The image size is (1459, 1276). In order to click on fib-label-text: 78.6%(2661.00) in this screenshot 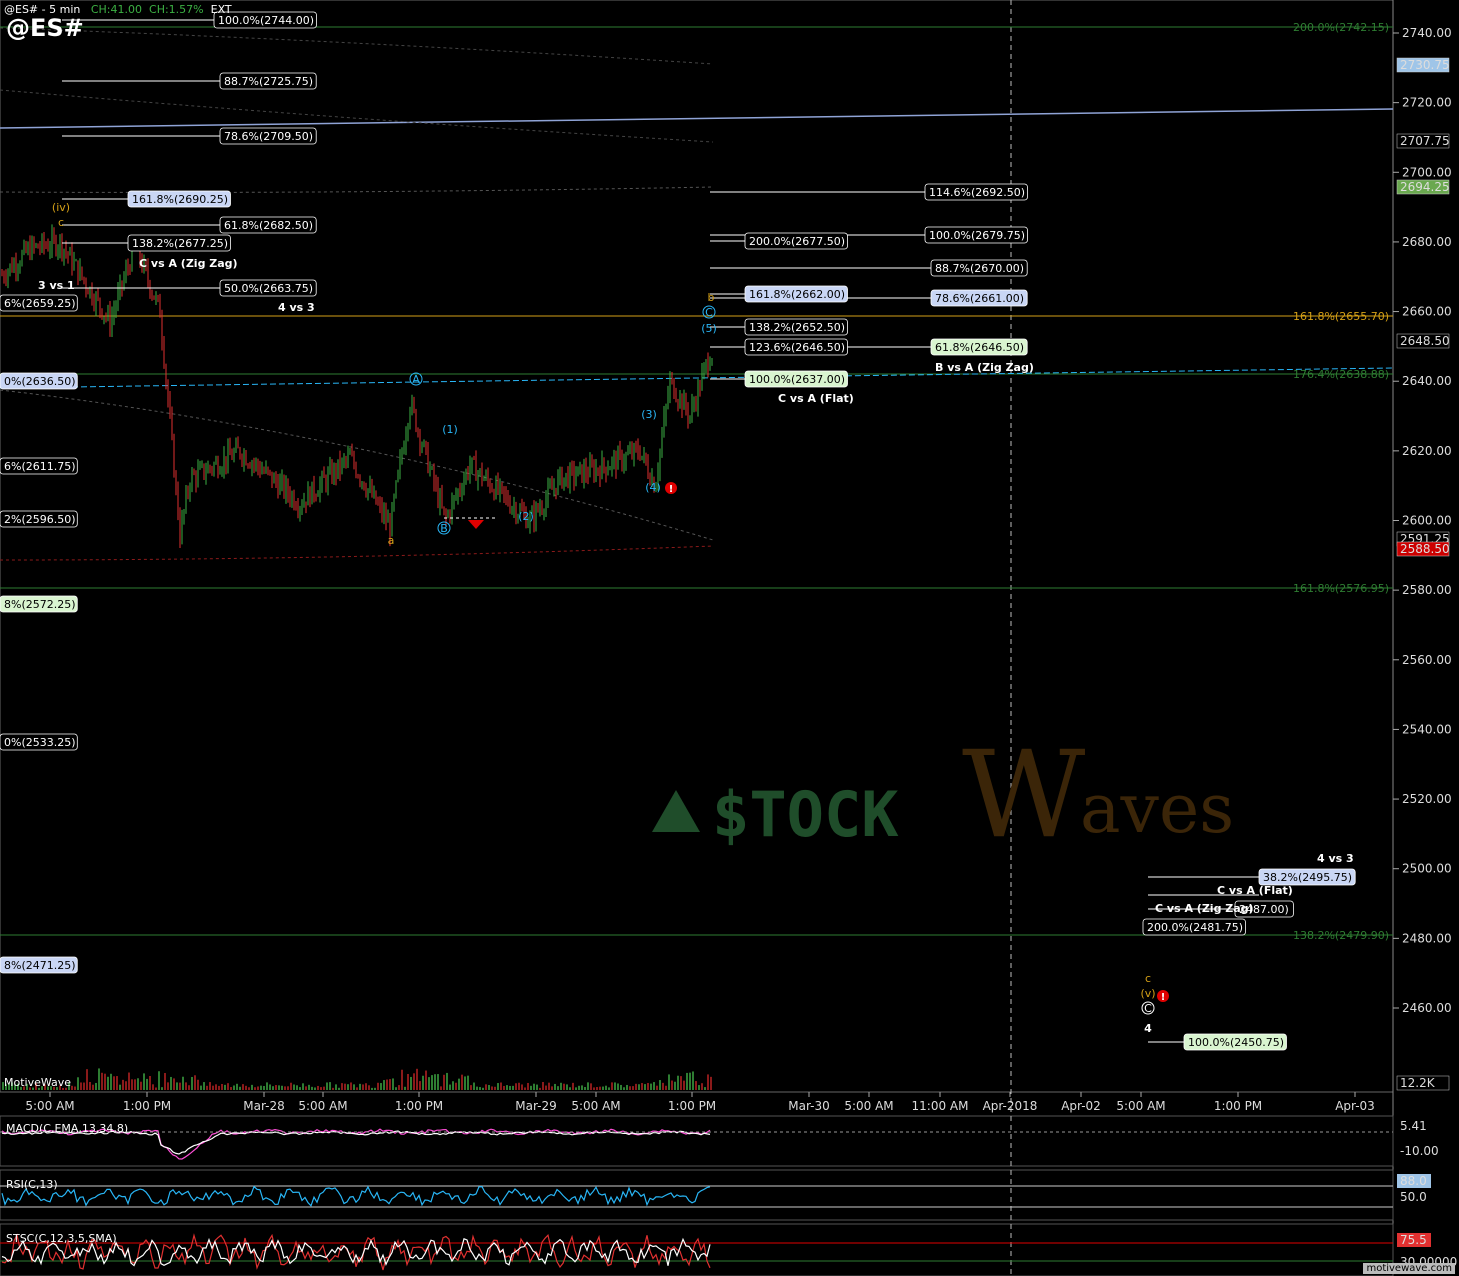, I will do `click(979, 298)`.